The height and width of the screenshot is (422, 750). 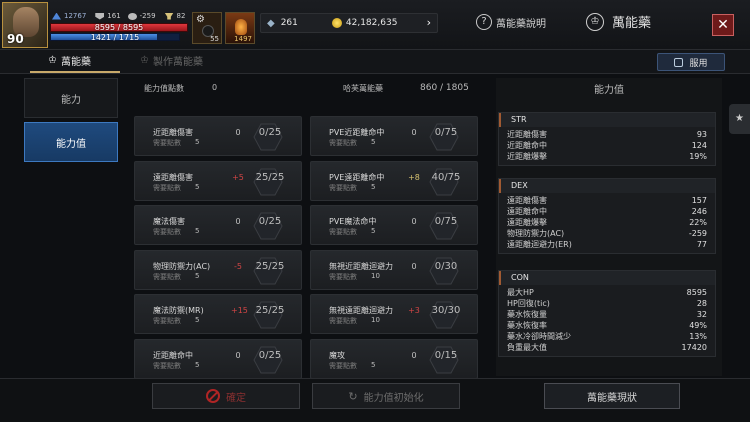 I want to click on shield-stat-icon, so click(x=100, y=16).